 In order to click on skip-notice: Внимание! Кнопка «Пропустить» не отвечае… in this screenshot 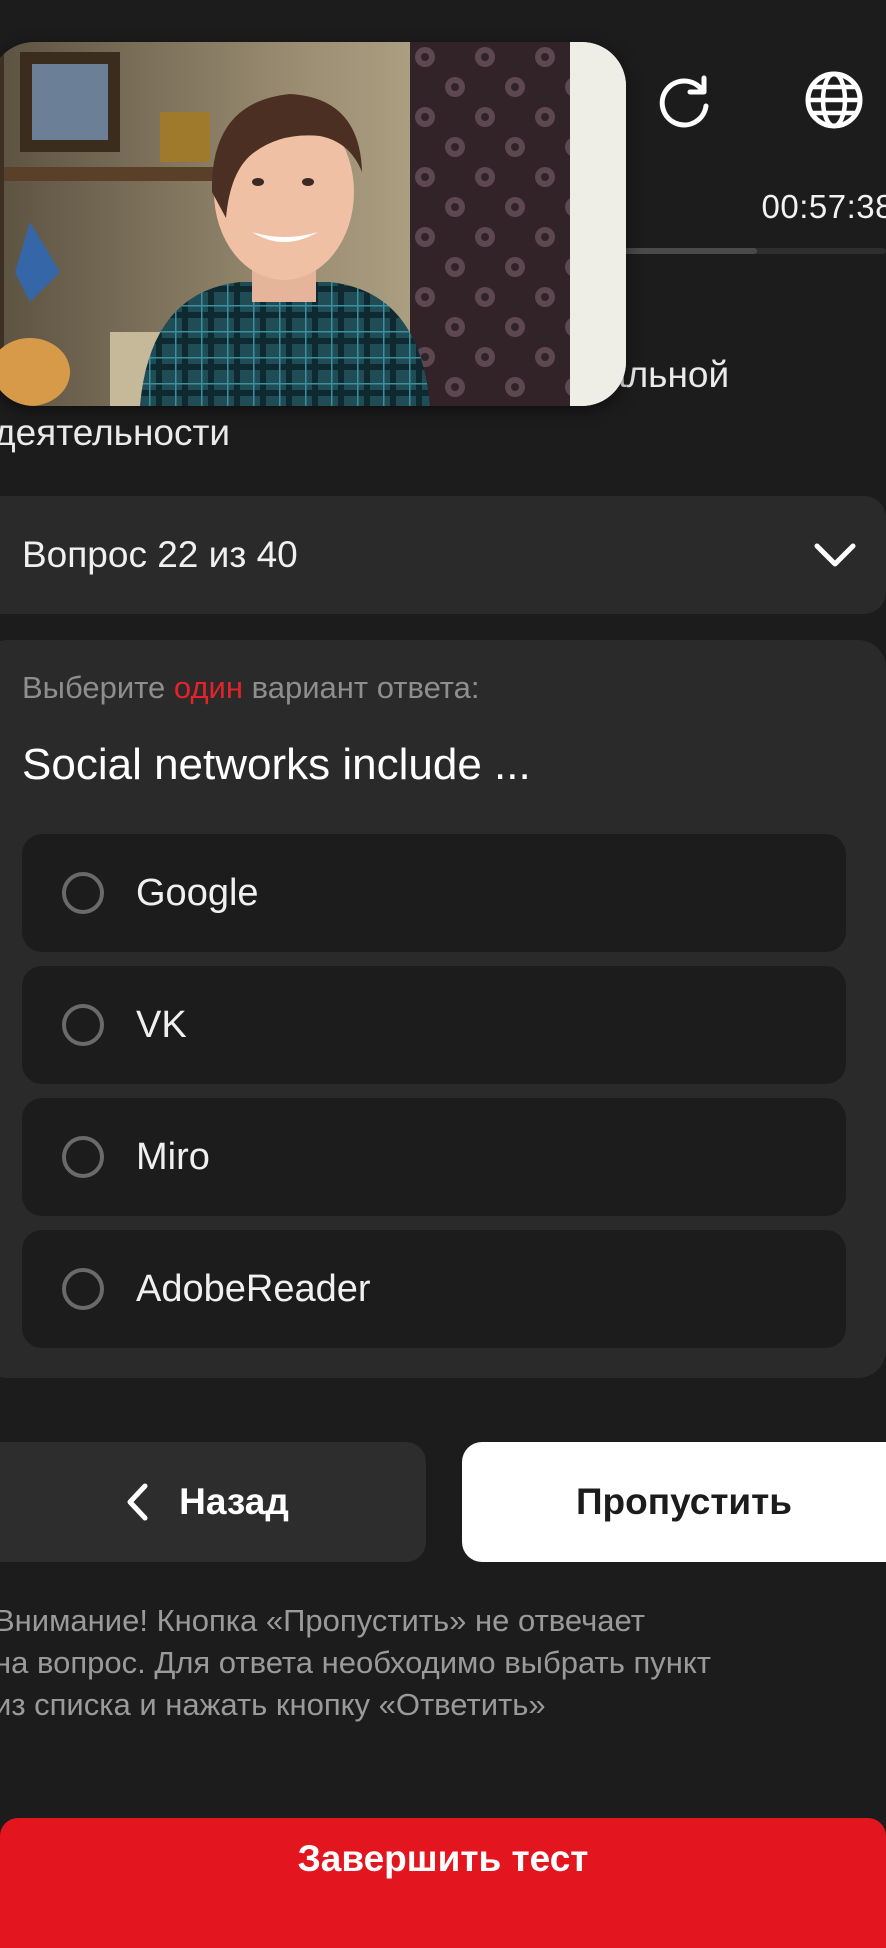, I will do `click(437, 1663)`.